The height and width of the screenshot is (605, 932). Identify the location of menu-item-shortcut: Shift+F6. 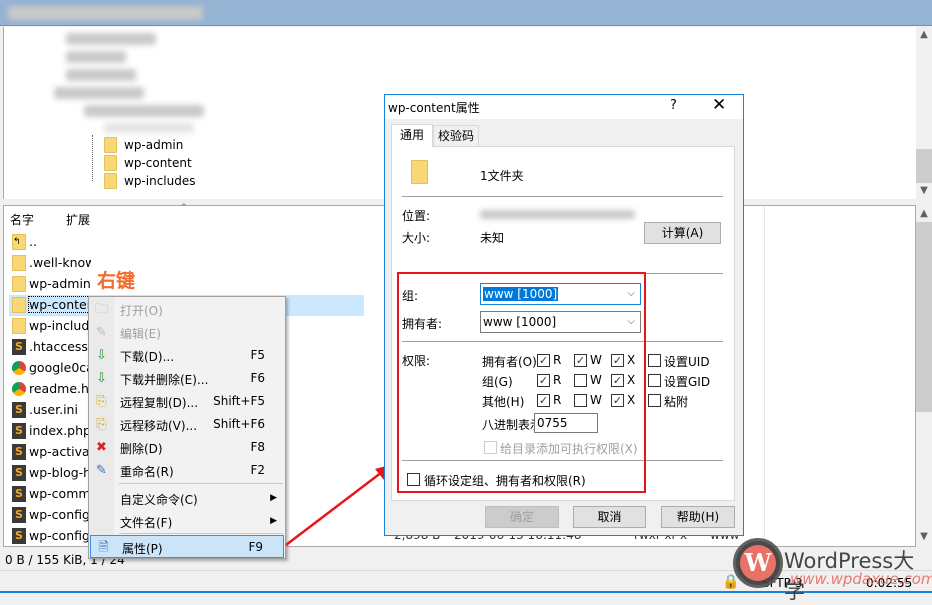
(239, 424).